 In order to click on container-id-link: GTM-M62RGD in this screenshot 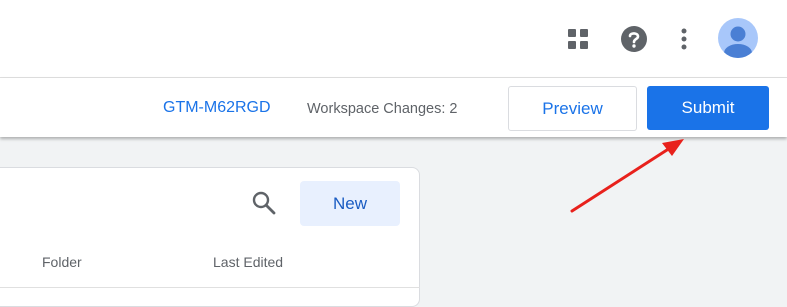, I will do `click(217, 108)`.